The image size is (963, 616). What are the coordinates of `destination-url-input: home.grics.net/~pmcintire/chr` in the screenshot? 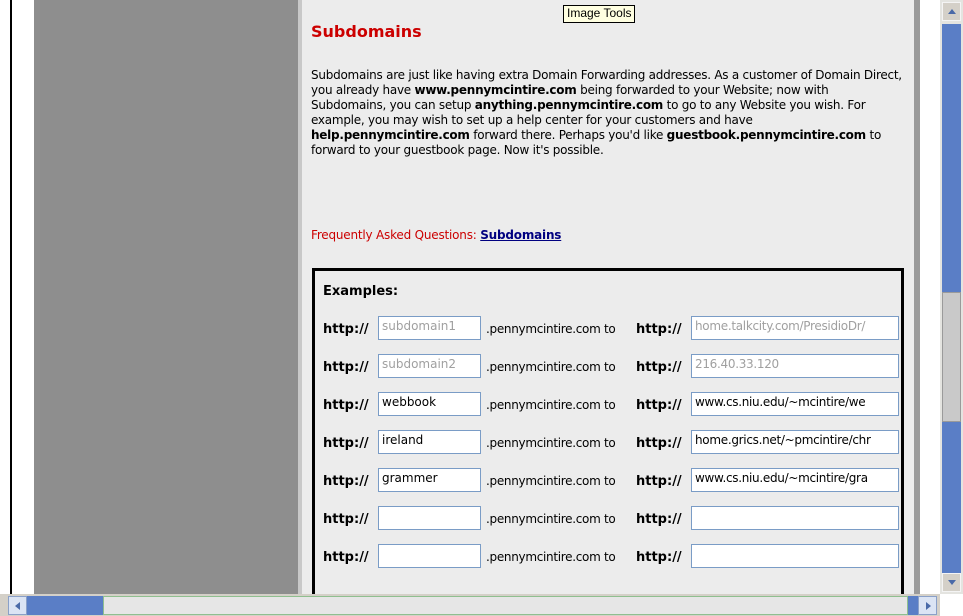 It's located at (795, 442).